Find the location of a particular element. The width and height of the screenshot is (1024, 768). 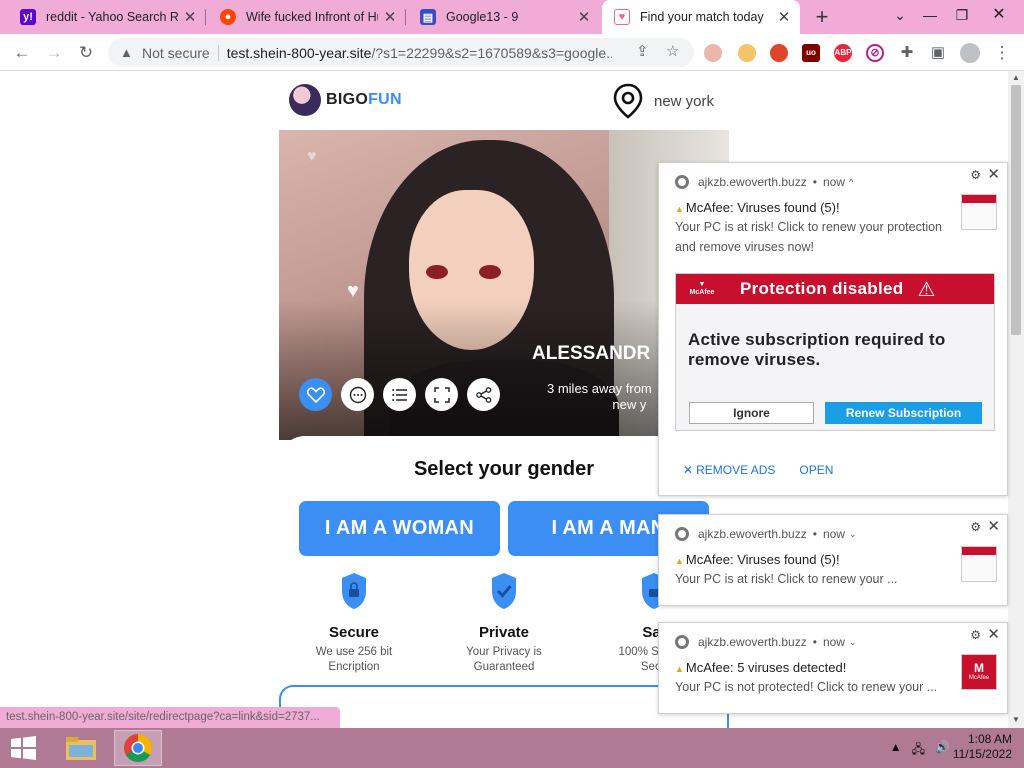

distance-line: 3 miles away from is located at coordinates (599, 388).